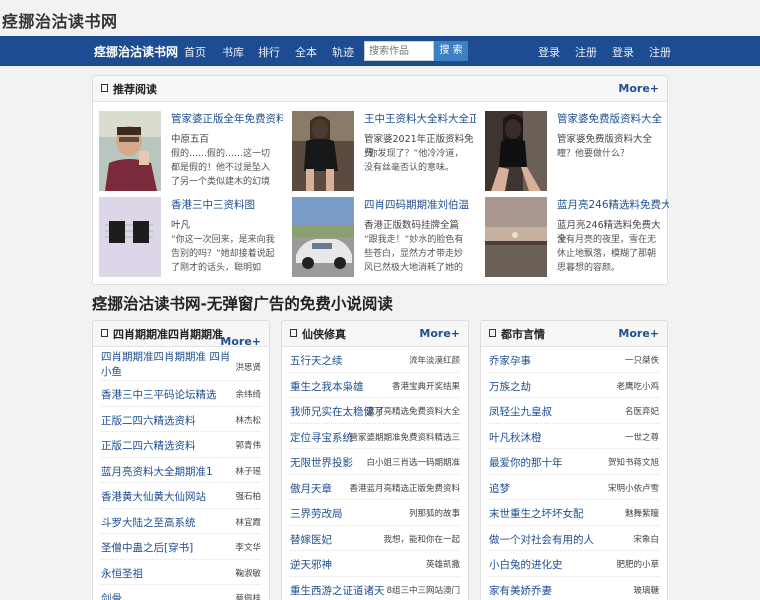 The height and width of the screenshot is (600, 760). Describe the element at coordinates (414, 254) in the screenshot. I see `book-desc: “跟我走！”妙水的脸色有些苍白，显然方才带走妙风已然极大地消耗了她的体力，却一把` at that location.